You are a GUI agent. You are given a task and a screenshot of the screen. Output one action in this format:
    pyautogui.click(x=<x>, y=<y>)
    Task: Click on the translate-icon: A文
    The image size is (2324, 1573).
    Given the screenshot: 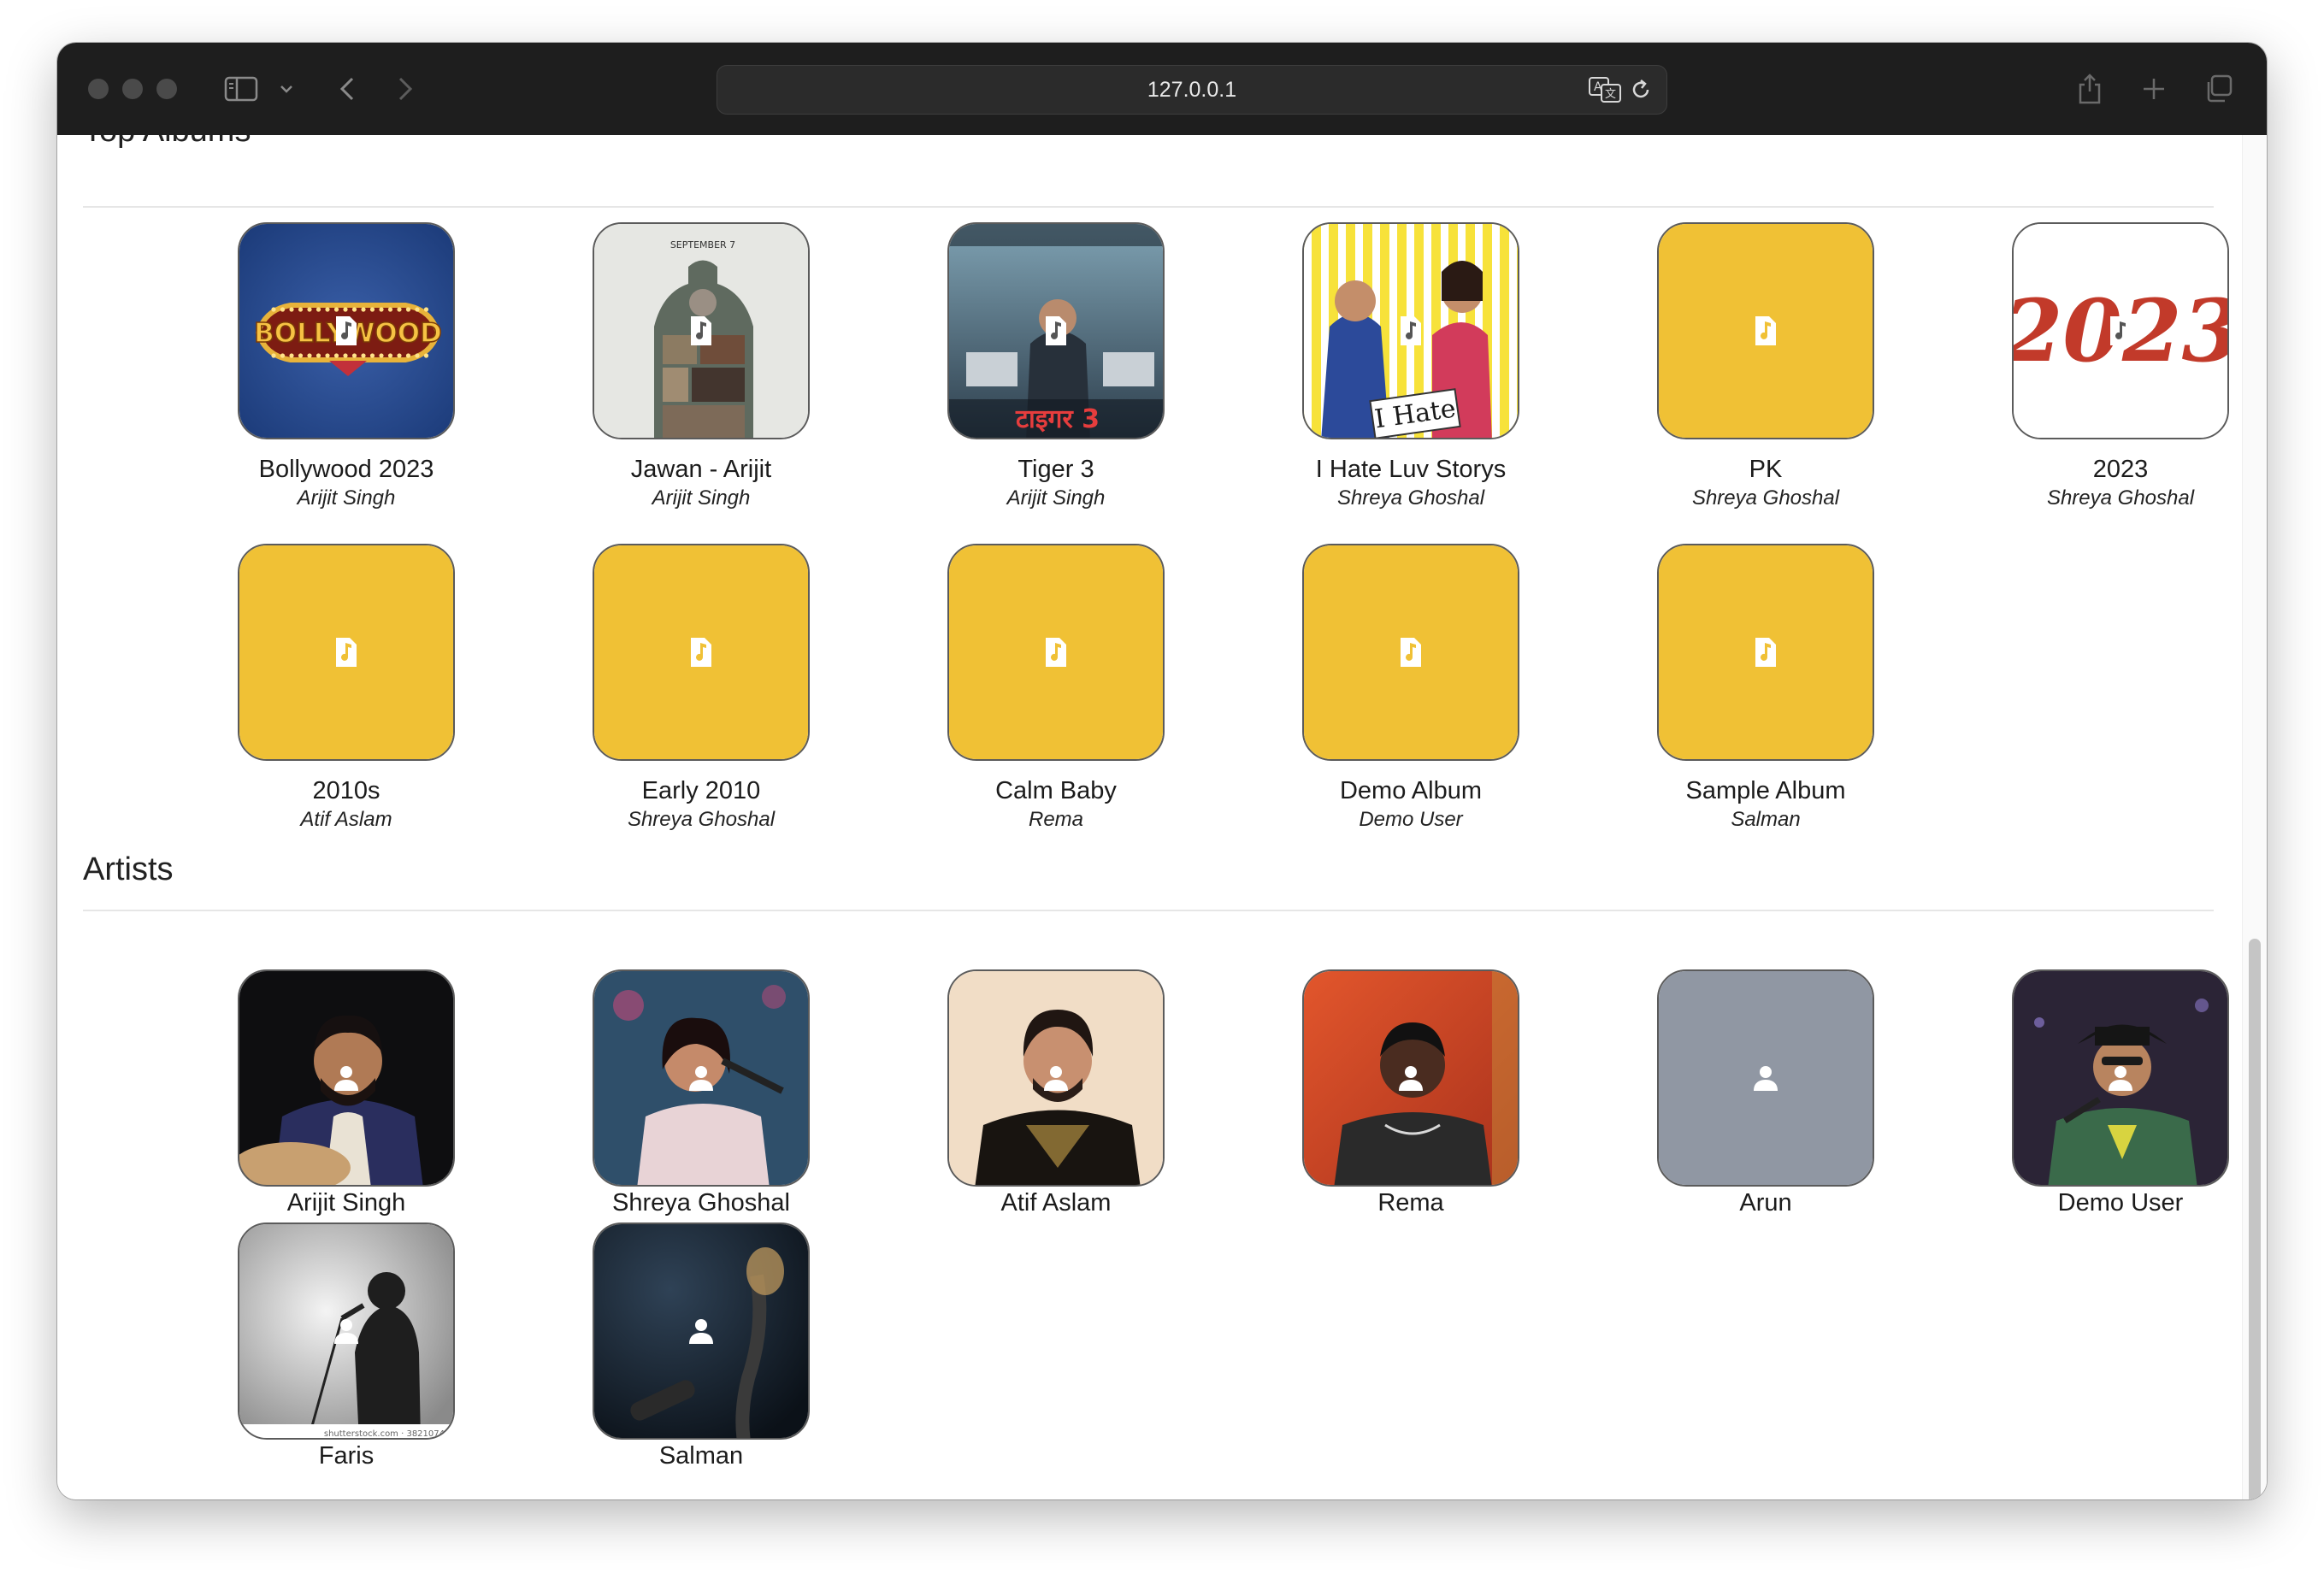 What is the action you would take?
    pyautogui.click(x=1605, y=89)
    